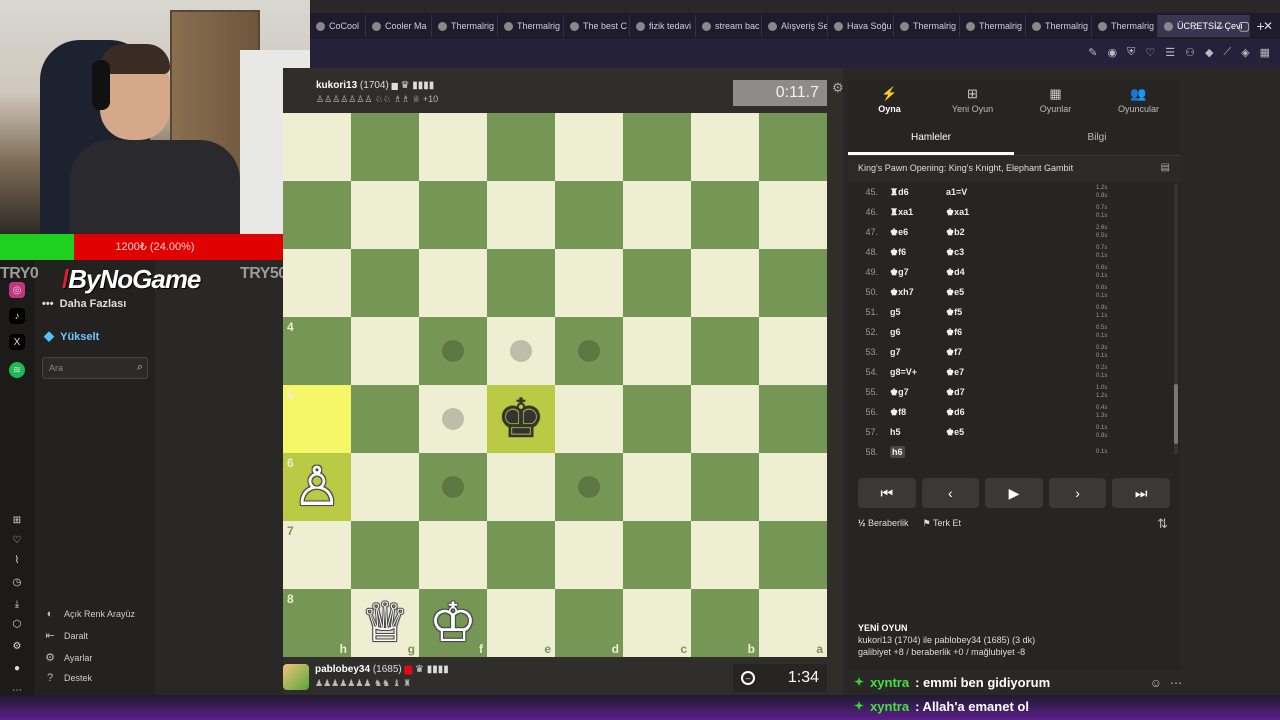  Describe the element at coordinates (1209, 52) in the screenshot. I see `extension-icon: ◆` at that location.